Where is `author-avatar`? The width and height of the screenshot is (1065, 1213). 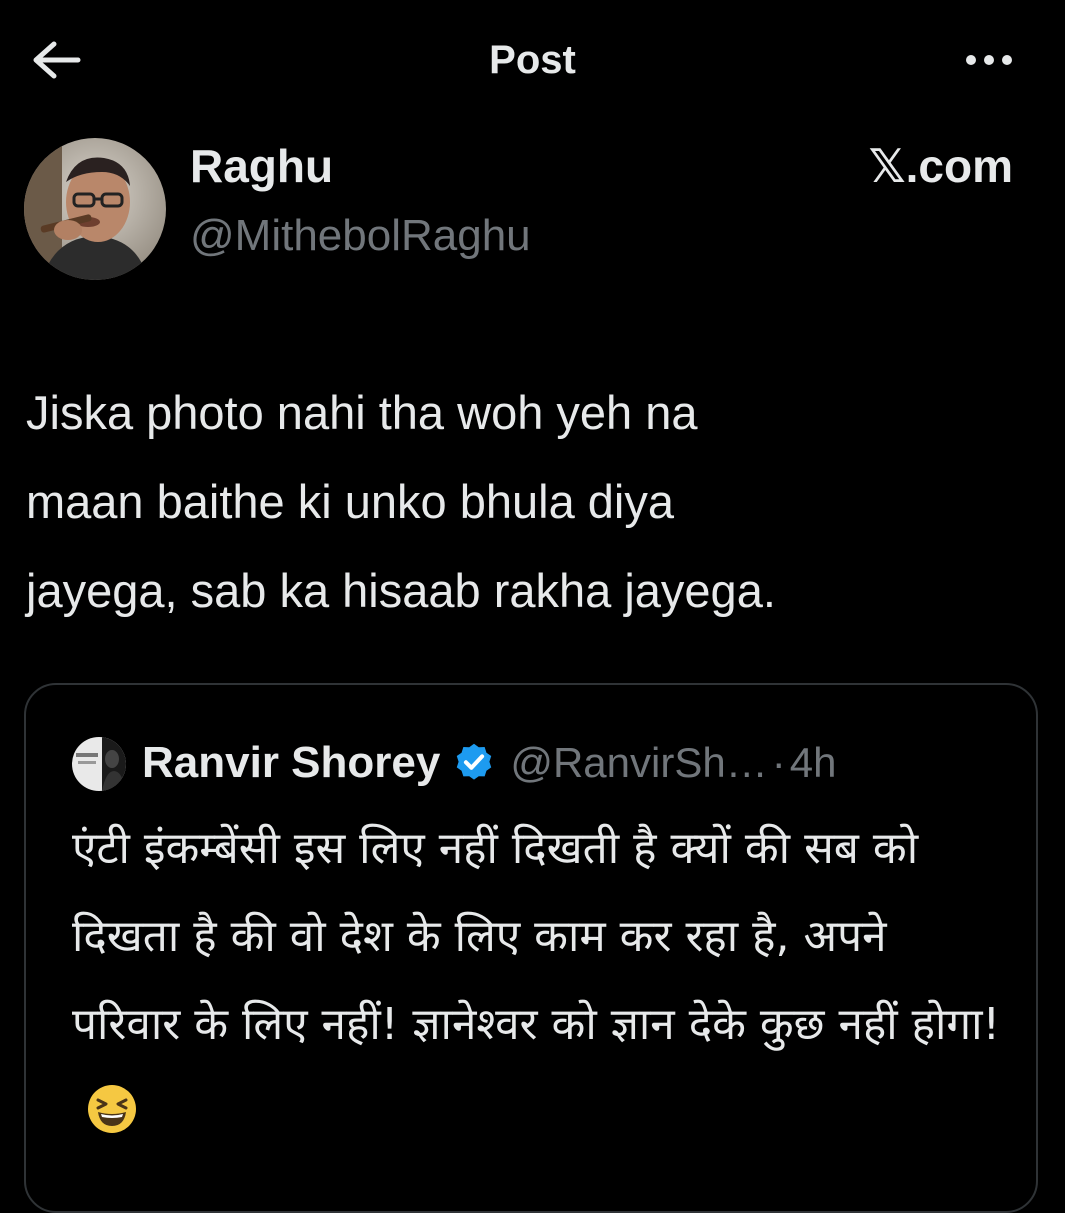
author-avatar is located at coordinates (95, 209).